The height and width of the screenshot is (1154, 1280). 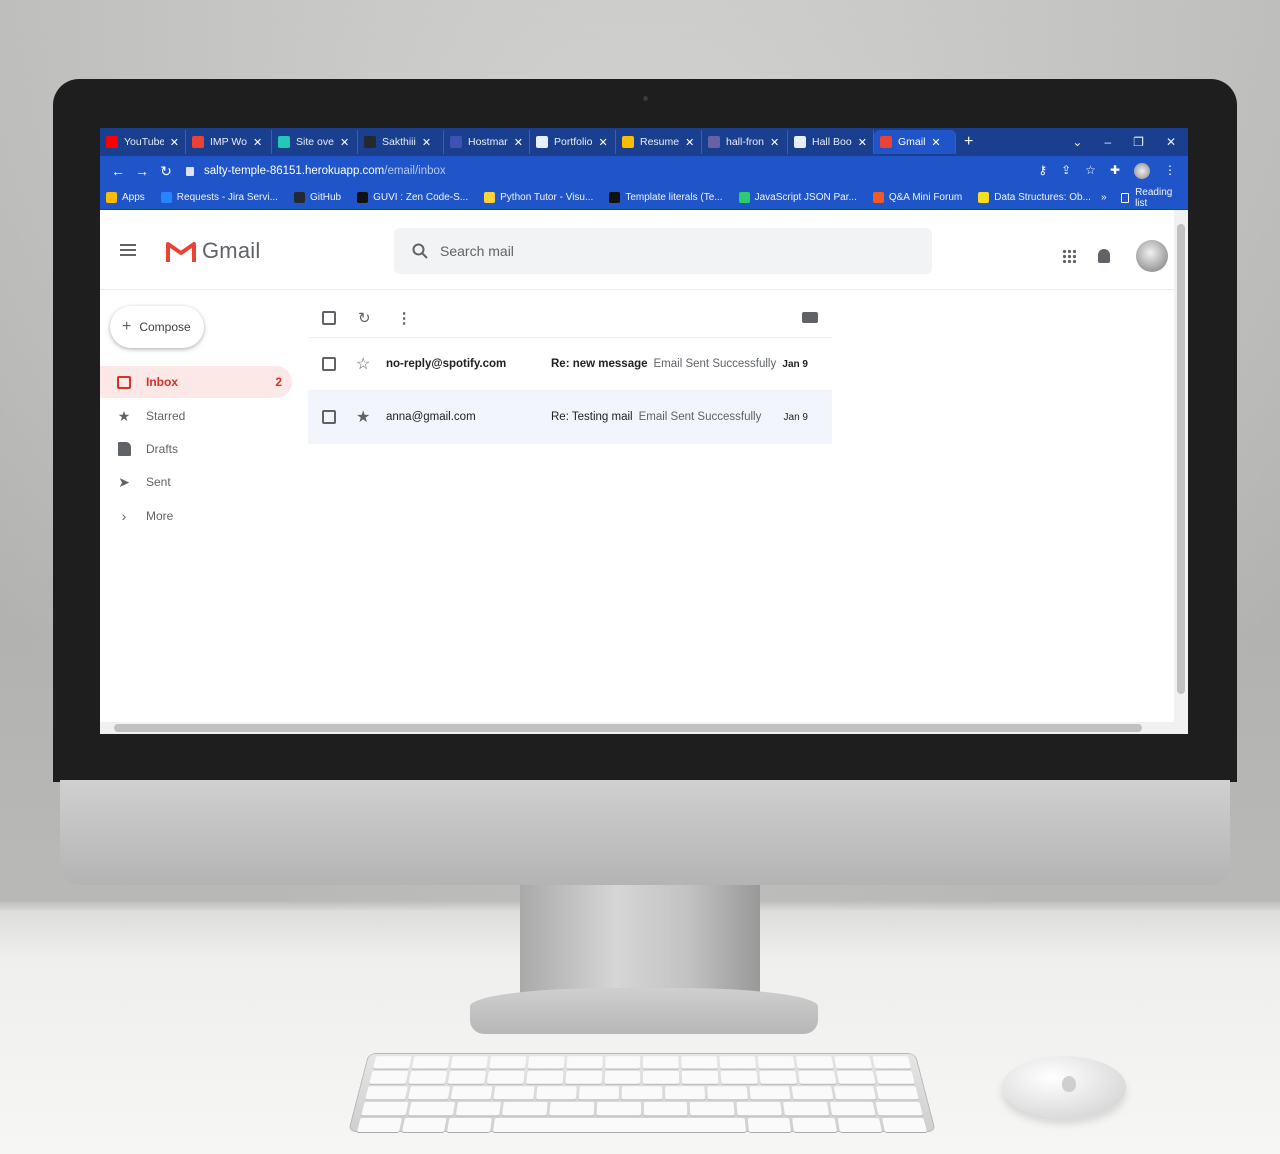 I want to click on lock-icon, so click(x=190, y=171).